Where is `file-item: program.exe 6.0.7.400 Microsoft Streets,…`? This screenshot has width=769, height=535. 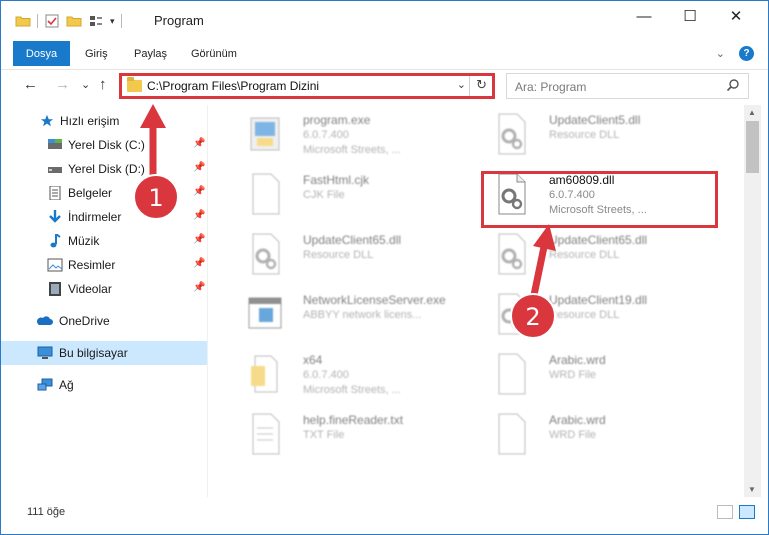 file-item: program.exe 6.0.7.400 Microsoft Streets,… is located at coordinates (343, 136).